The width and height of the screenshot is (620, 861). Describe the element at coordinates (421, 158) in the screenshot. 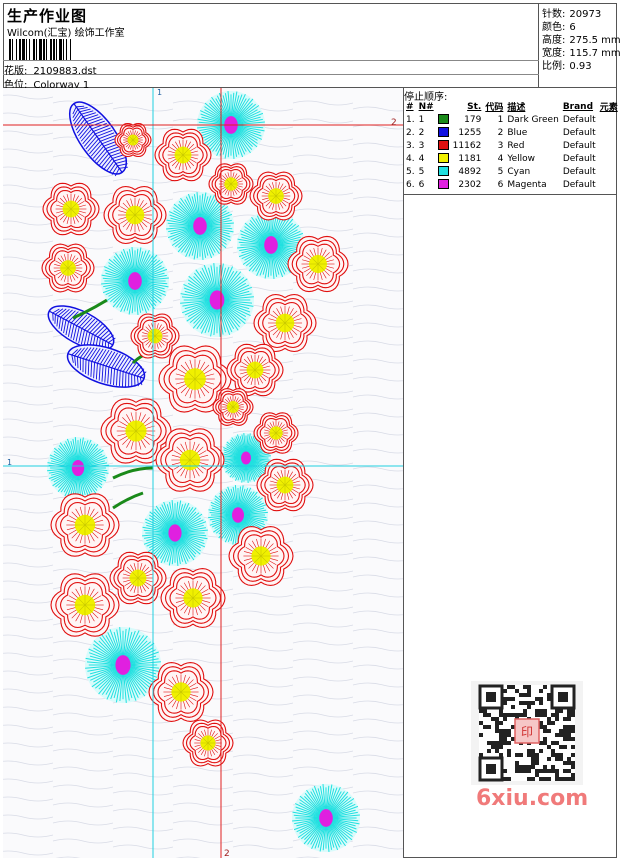

I see `cell-n: 4` at that location.